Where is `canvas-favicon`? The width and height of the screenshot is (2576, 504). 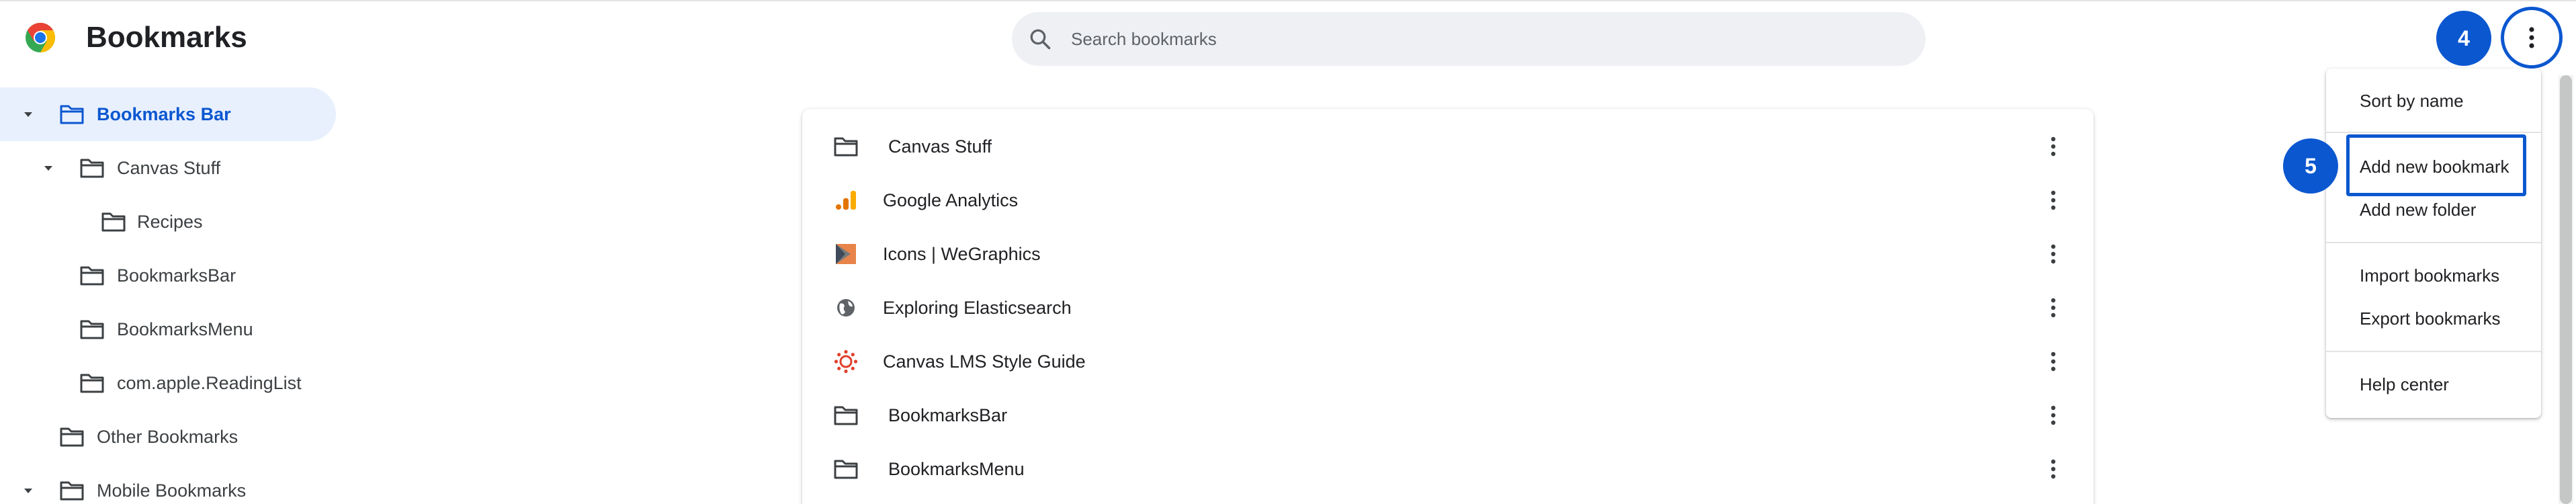 canvas-favicon is located at coordinates (846, 361).